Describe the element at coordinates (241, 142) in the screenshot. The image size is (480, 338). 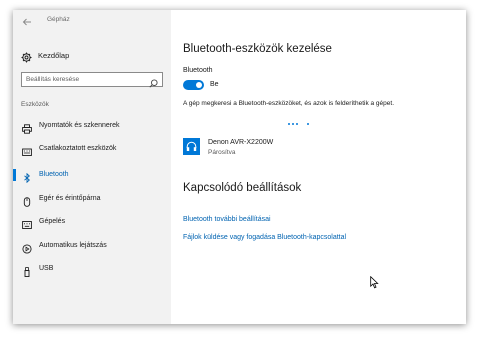
I see `device-name: Denon AVR-X2200W` at that location.